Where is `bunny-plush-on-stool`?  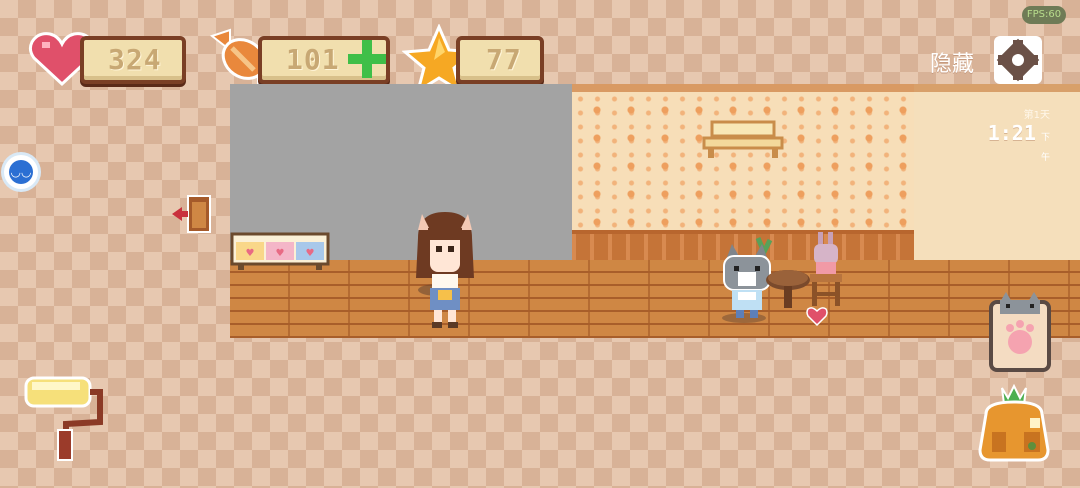
bunny-plush-on-stool is located at coordinates (826, 270).